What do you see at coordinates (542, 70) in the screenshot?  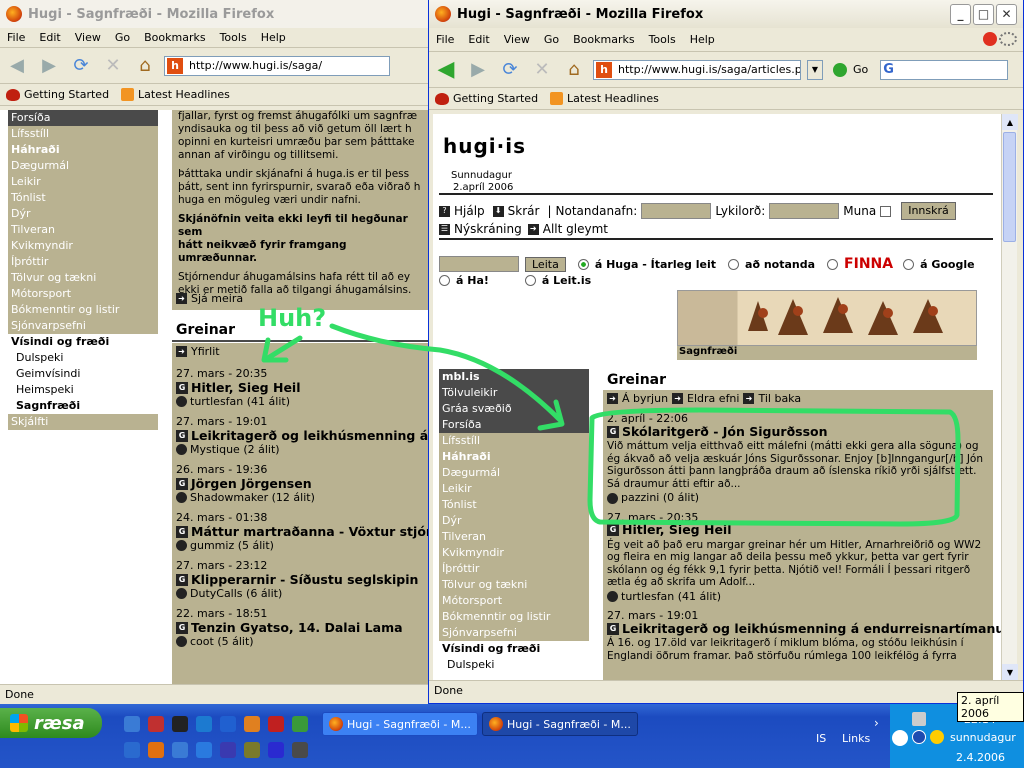 I see `stop-icon: ✕` at bounding box center [542, 70].